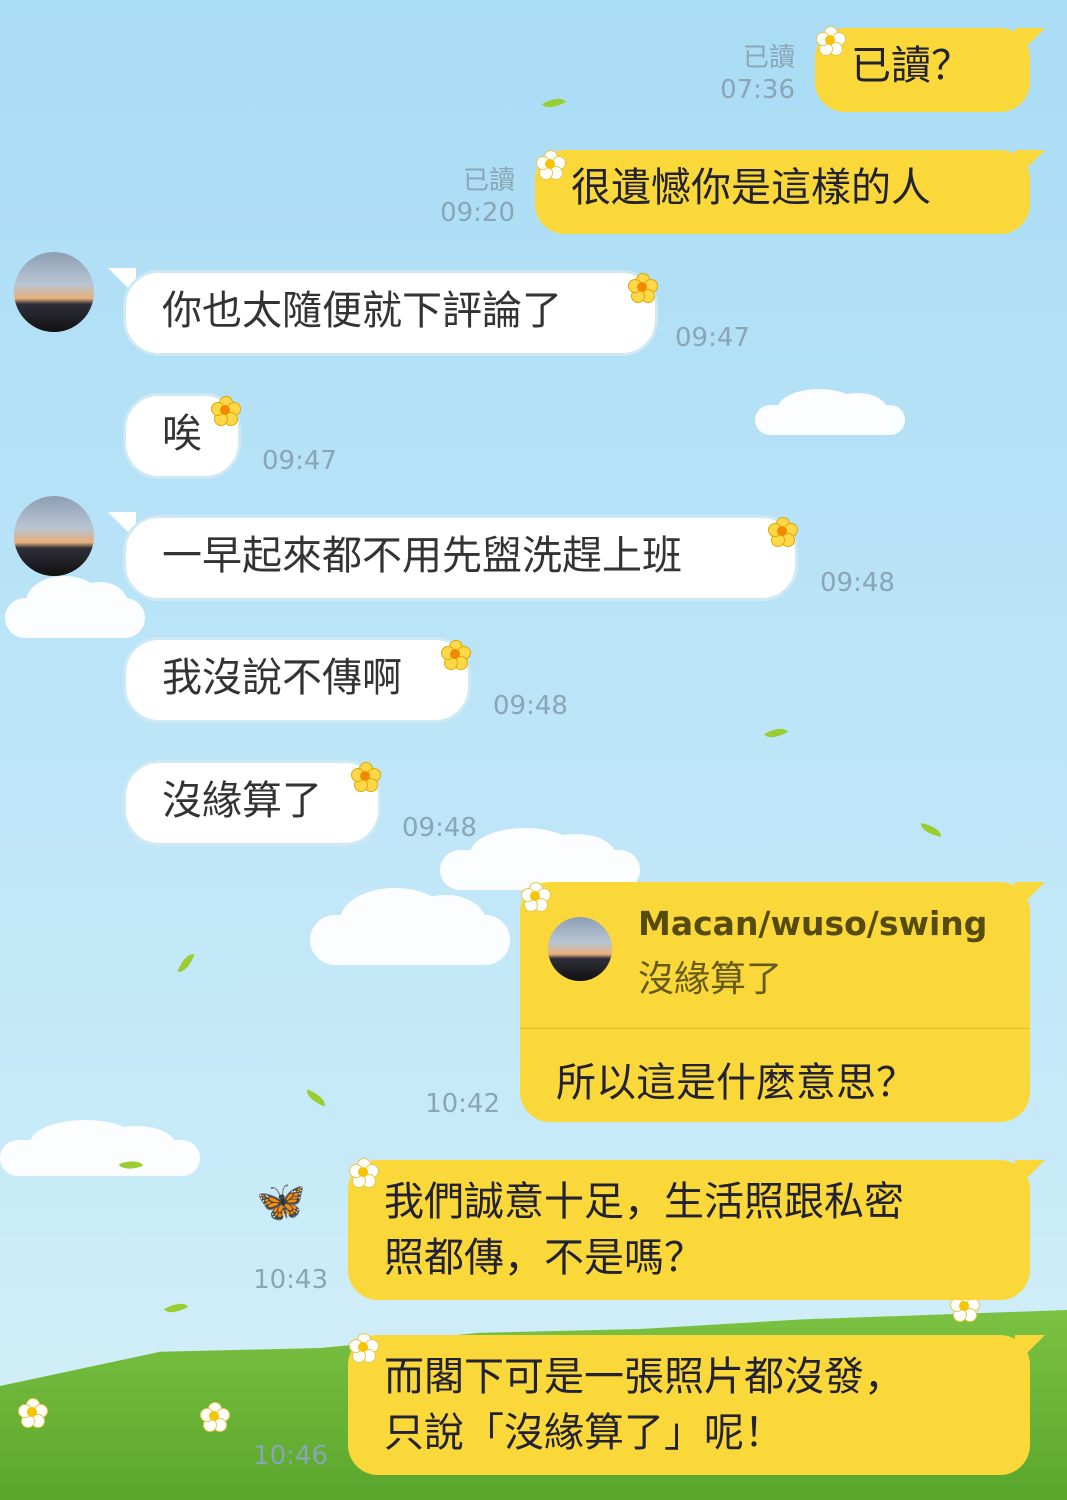  Describe the element at coordinates (477, 213) in the screenshot. I see `message-time: 09:20` at that location.